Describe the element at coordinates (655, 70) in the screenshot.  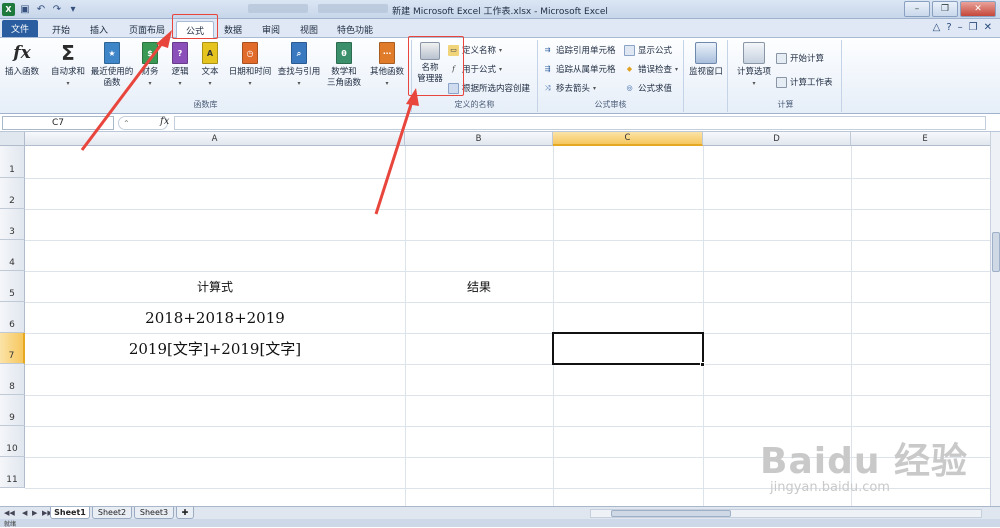
I see `error-checking-label: 错误检查` at that location.